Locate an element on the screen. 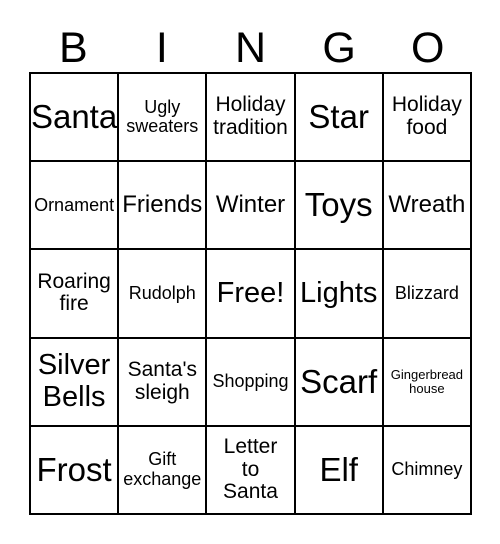  bingo-cell-label: Gift exchange is located at coordinates (162, 469).